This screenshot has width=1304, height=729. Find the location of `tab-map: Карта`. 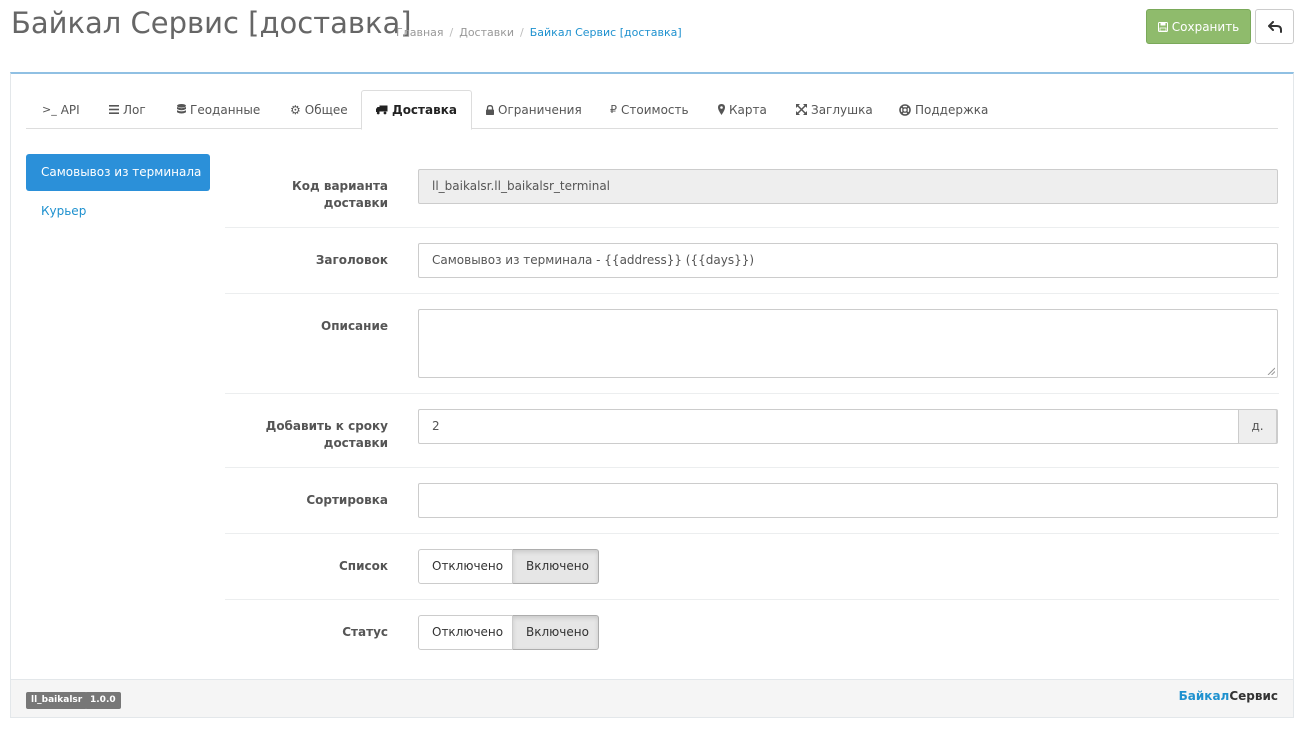

tab-map: Карта is located at coordinates (742, 109).